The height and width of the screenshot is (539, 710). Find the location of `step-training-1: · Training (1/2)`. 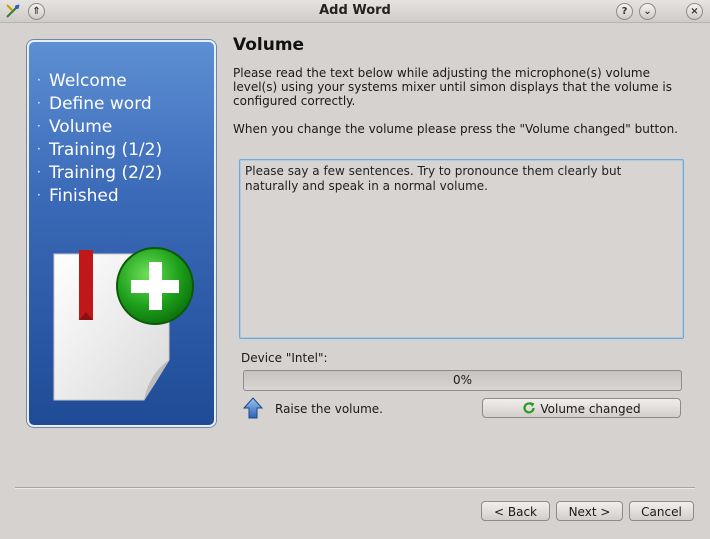

step-training-1: · Training (1/2) is located at coordinates (100, 150).